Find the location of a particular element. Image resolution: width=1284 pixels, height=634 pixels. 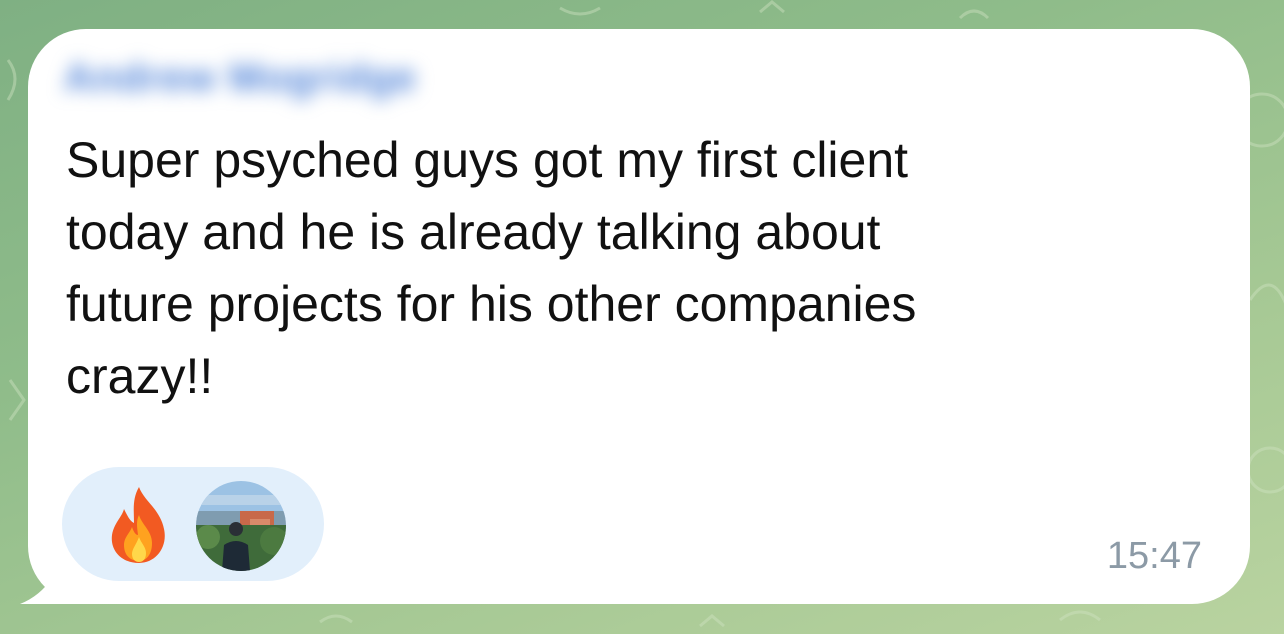

reactor-avatar is located at coordinates (241, 526).